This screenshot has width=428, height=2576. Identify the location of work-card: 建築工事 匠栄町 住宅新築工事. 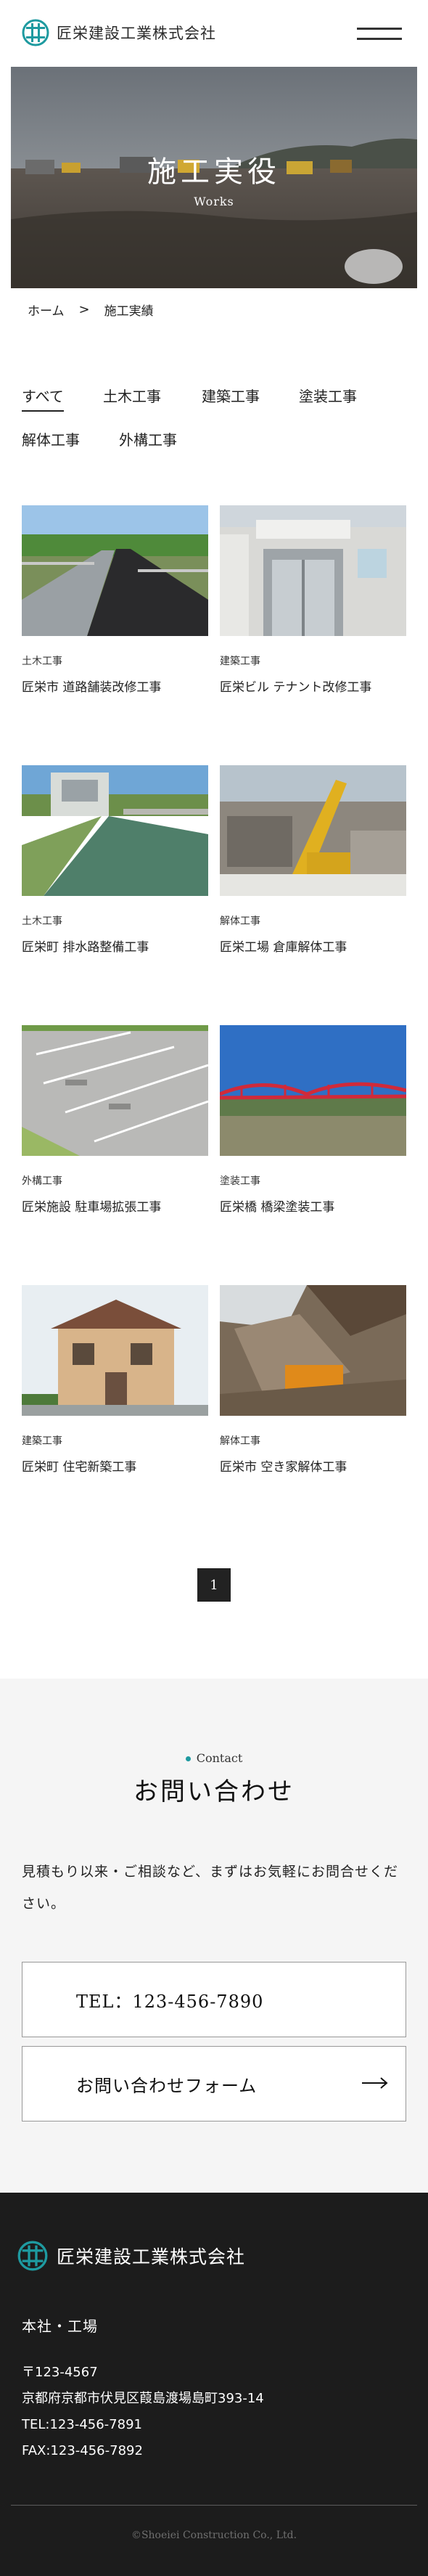
(115, 1380).